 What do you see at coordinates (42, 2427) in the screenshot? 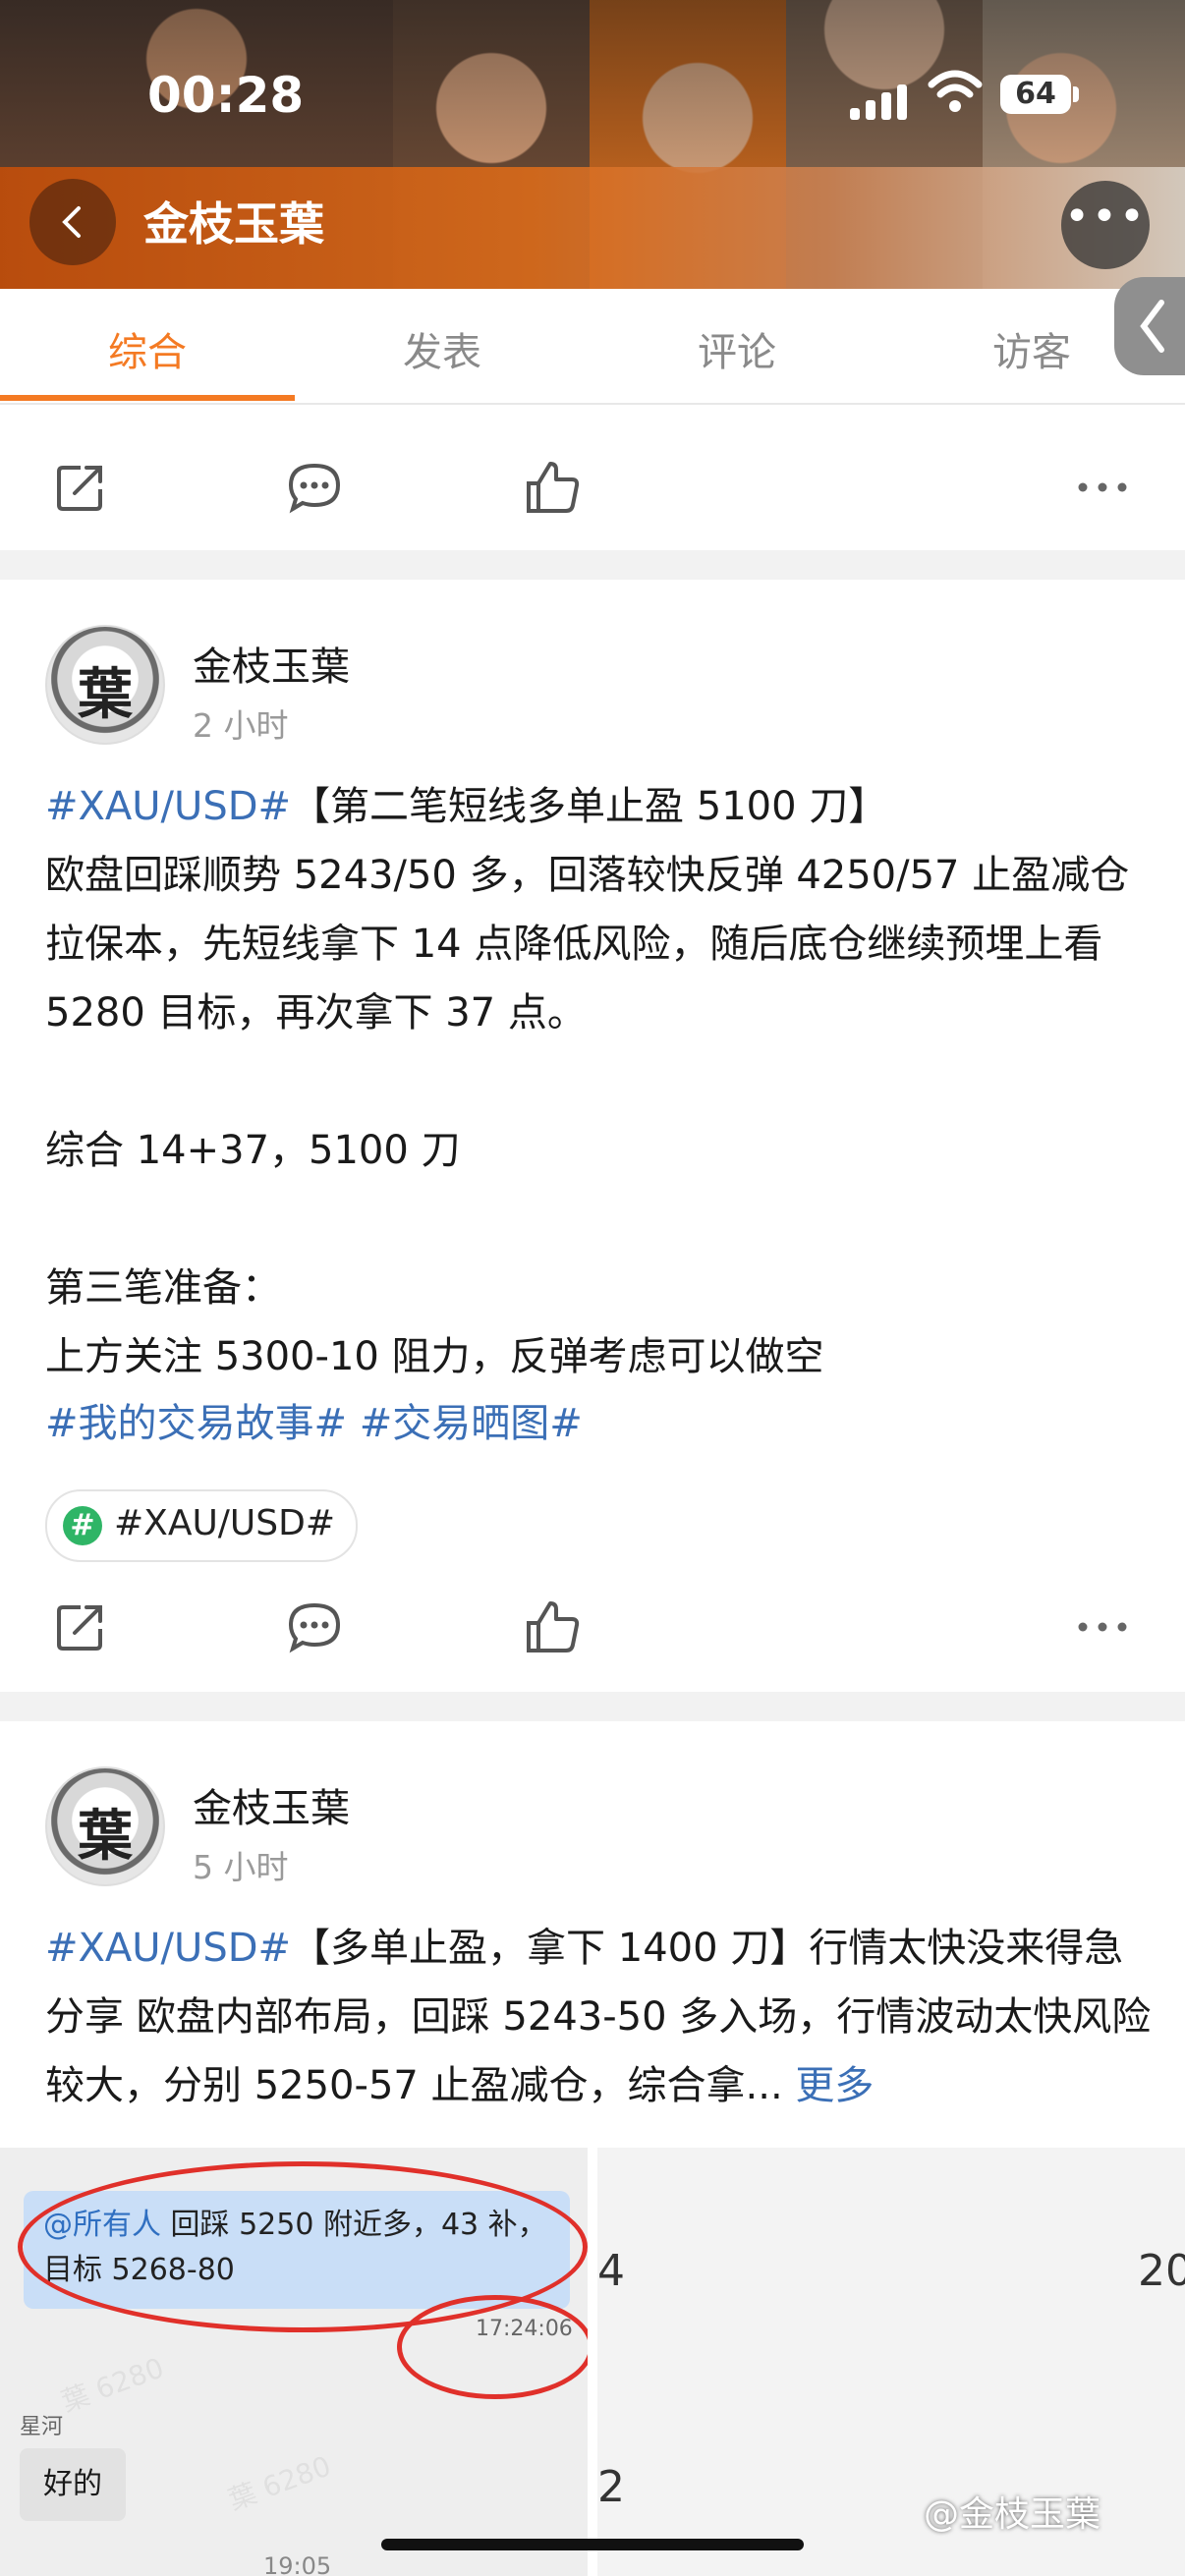
I see `sender-name: 星河` at bounding box center [42, 2427].